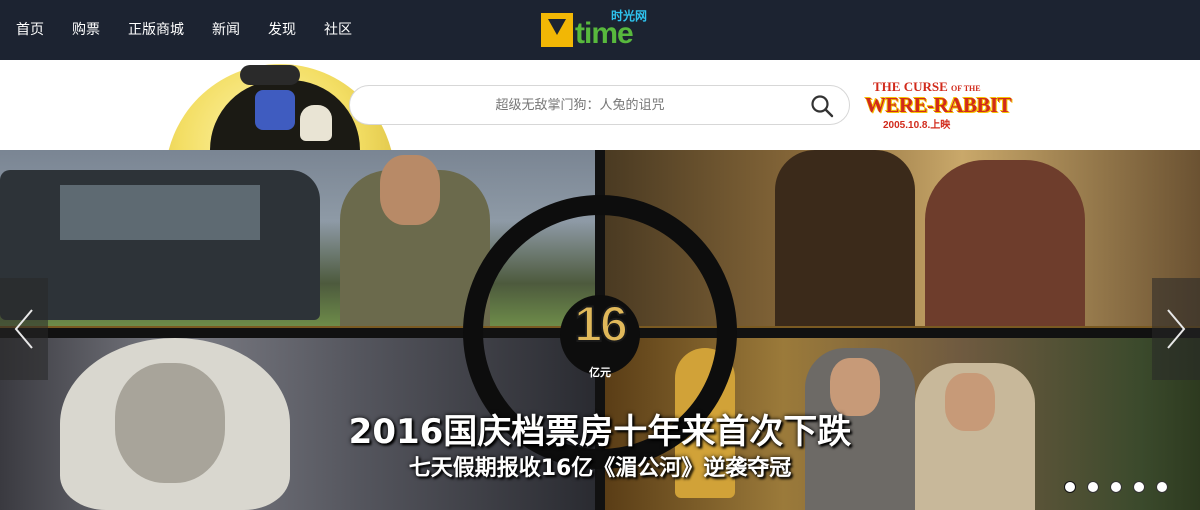 The height and width of the screenshot is (510, 1200). Describe the element at coordinates (600, 469) in the screenshot. I see `hero-subline: 七天假期报收16亿《湄公河》逆袭夺冠` at that location.